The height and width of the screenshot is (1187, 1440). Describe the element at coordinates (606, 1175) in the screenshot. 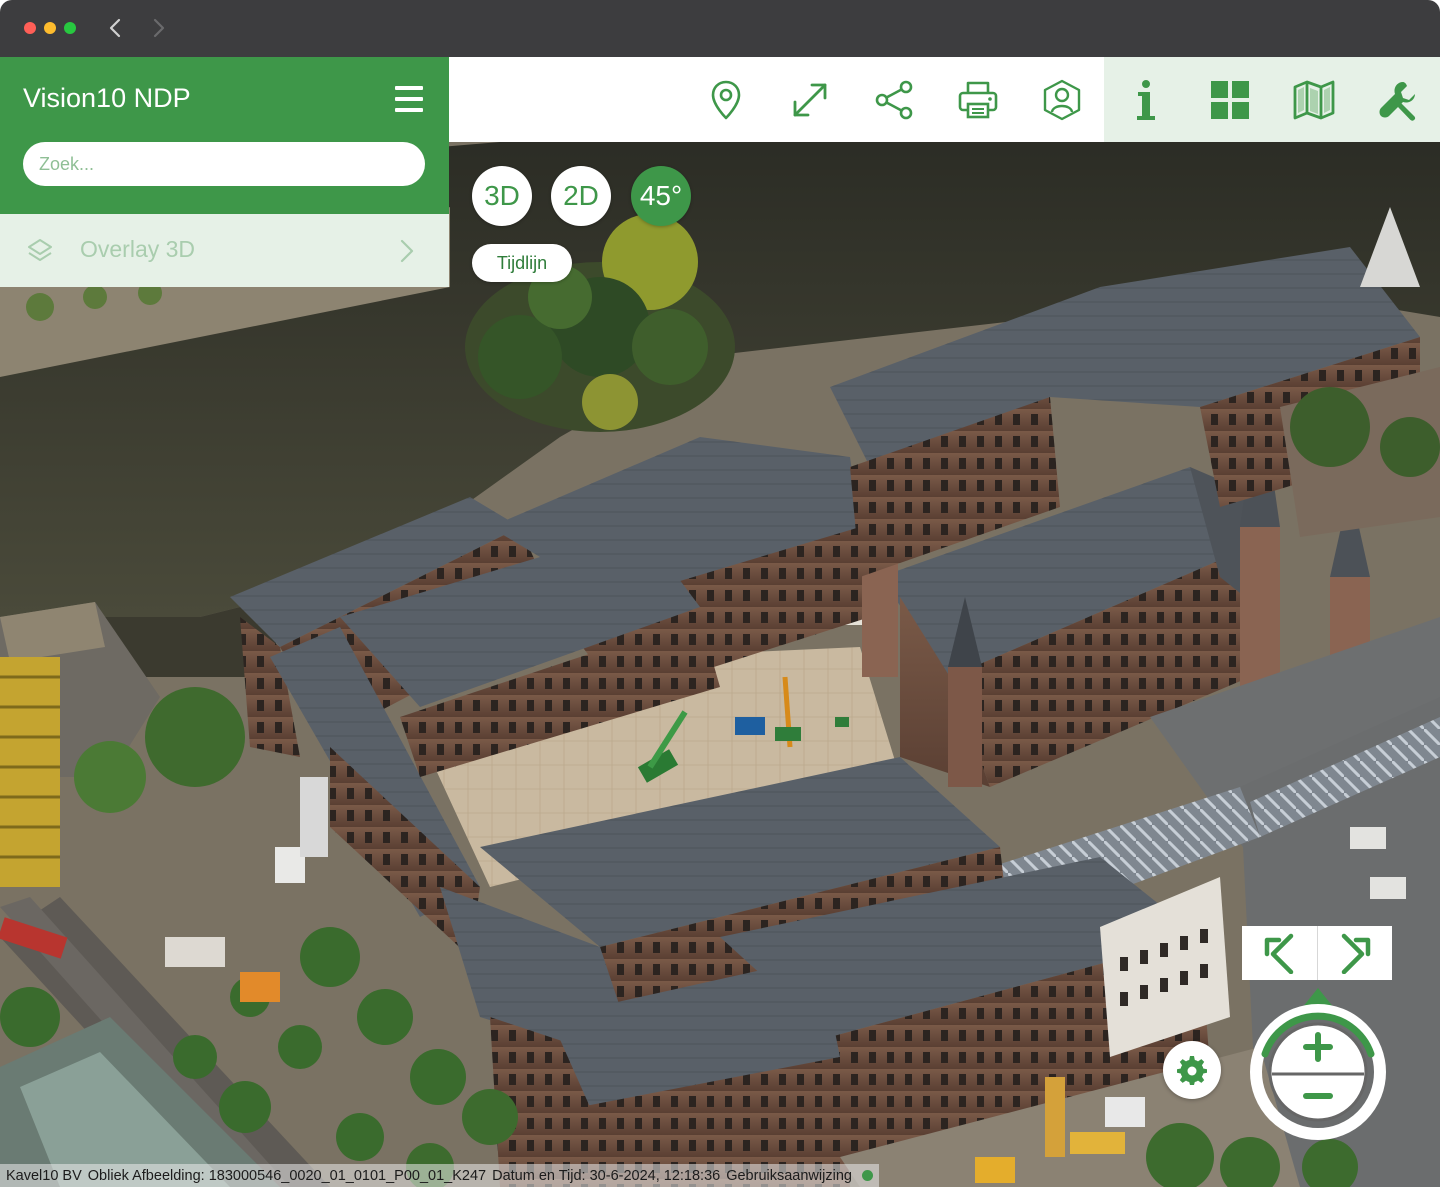

I see `status-datetime: Datum en Tijd: 30-6-2024, 12:18:36` at that location.